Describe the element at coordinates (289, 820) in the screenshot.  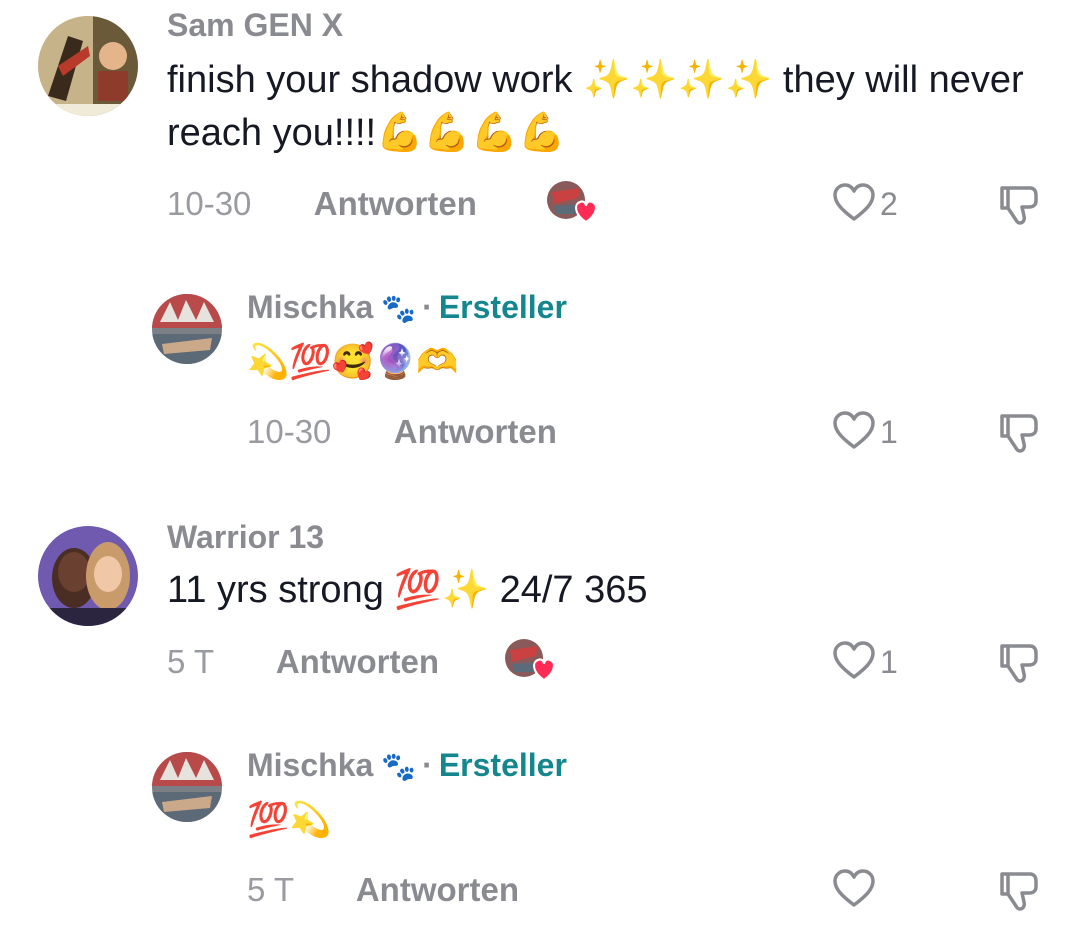
I see `comment-text: 💯💫` at that location.